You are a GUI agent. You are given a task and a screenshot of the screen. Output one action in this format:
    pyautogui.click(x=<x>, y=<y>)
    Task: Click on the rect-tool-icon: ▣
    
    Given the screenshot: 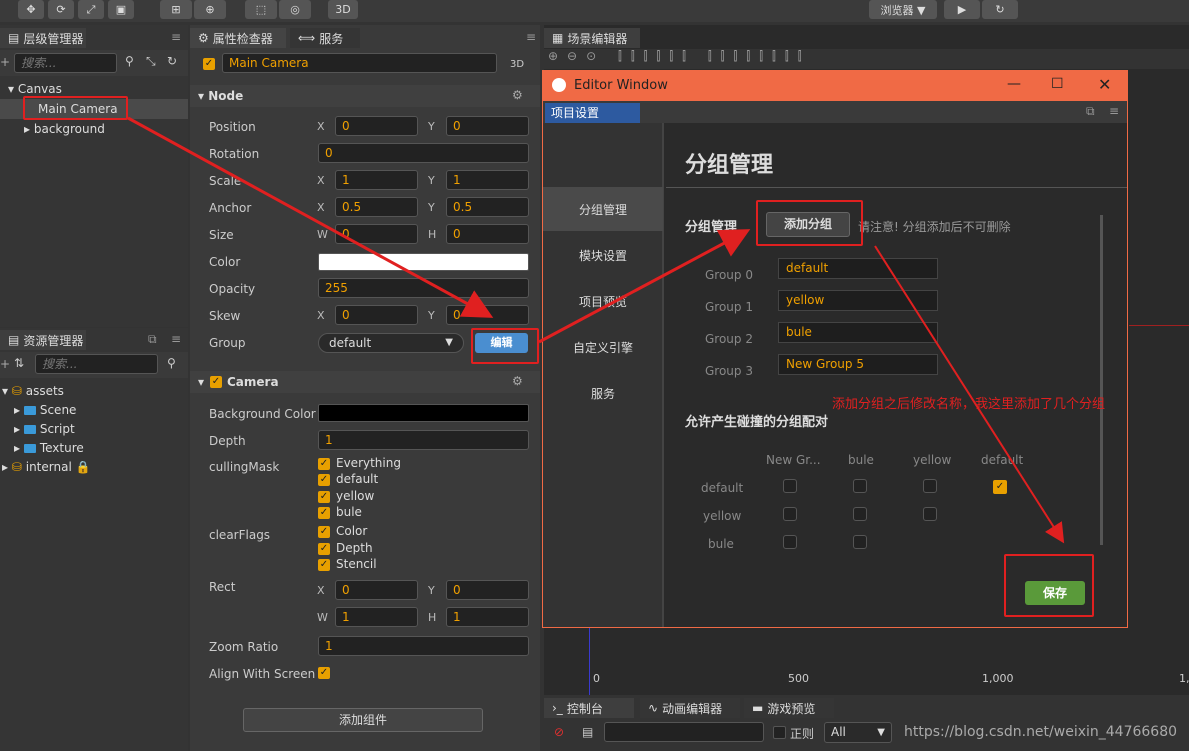 What is the action you would take?
    pyautogui.click(x=121, y=9)
    